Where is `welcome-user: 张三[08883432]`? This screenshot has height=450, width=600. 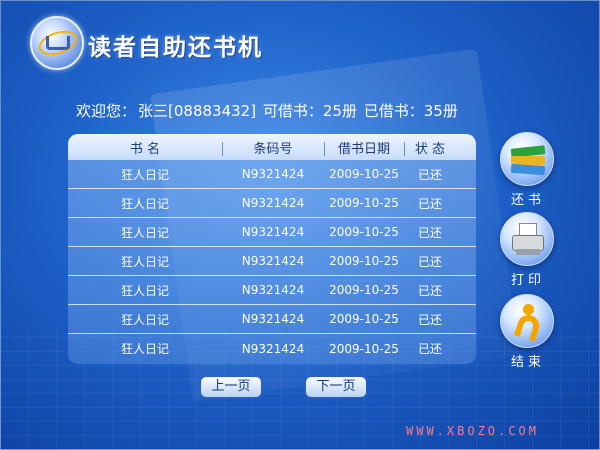 welcome-user: 张三[08883432] is located at coordinates (197, 111).